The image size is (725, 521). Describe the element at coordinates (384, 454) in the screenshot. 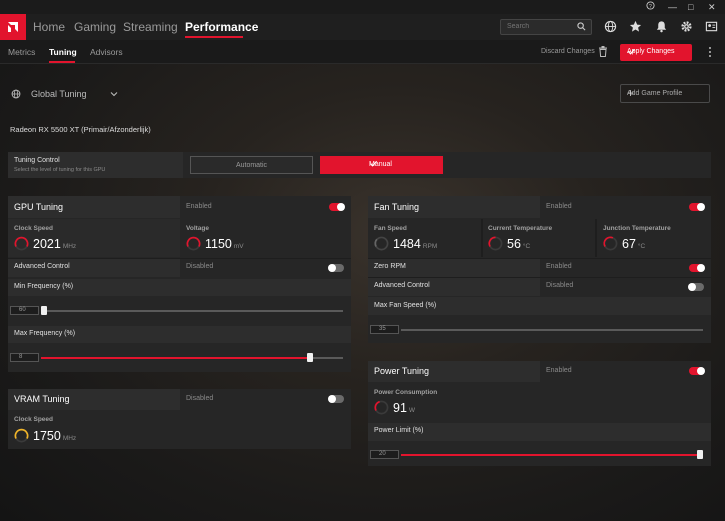

I see `power-limit-input: 20` at that location.